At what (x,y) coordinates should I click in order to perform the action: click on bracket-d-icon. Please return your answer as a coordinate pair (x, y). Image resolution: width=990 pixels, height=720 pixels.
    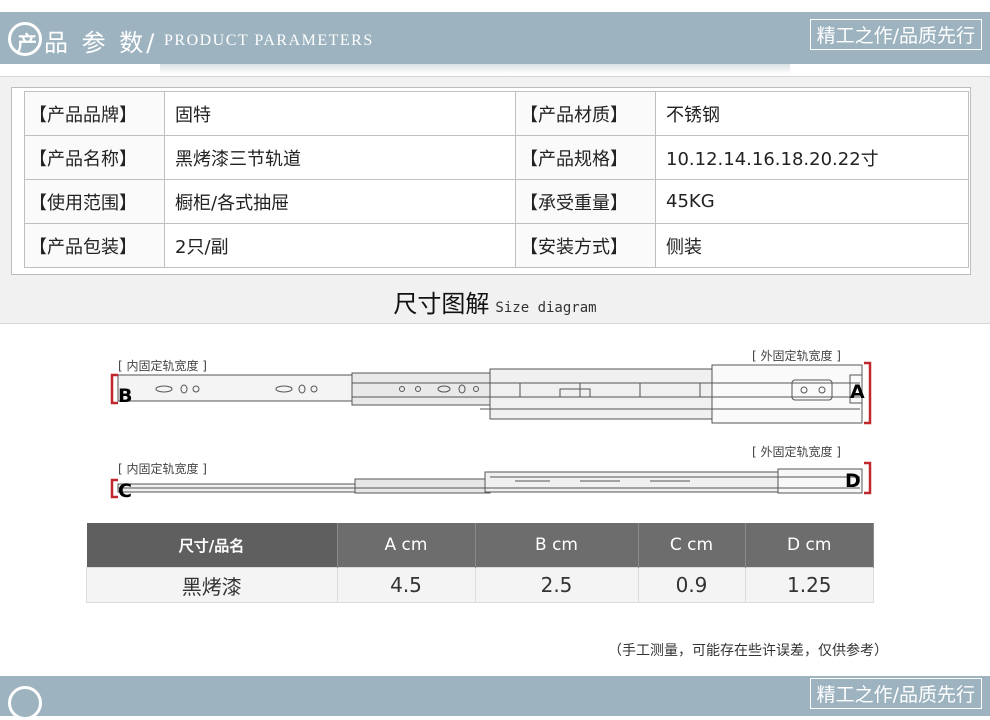
    Looking at the image, I should click on (868, 478).